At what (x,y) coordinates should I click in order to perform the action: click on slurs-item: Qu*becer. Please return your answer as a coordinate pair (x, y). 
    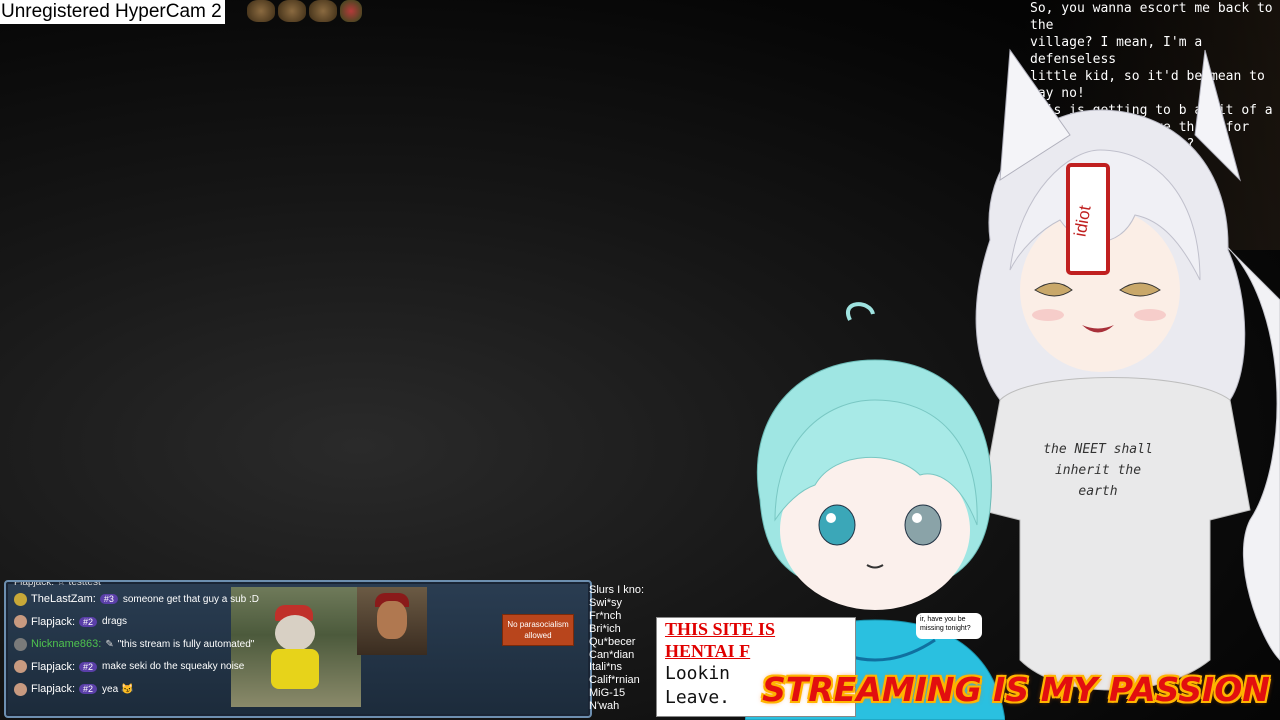
    Looking at the image, I should click on (612, 641).